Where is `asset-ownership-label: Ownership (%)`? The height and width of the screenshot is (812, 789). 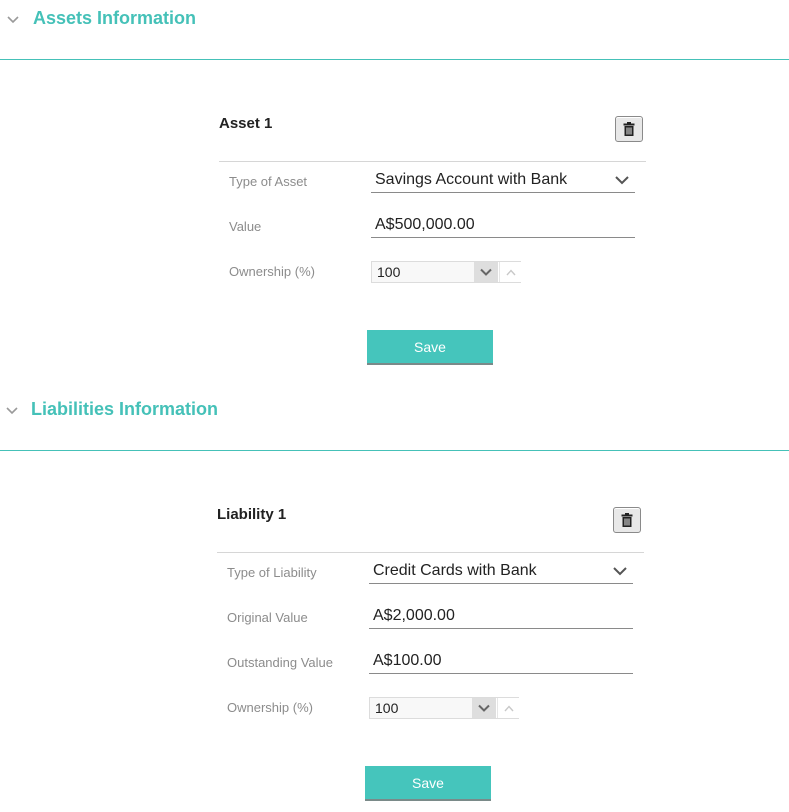
asset-ownership-label: Ownership (%) is located at coordinates (272, 271).